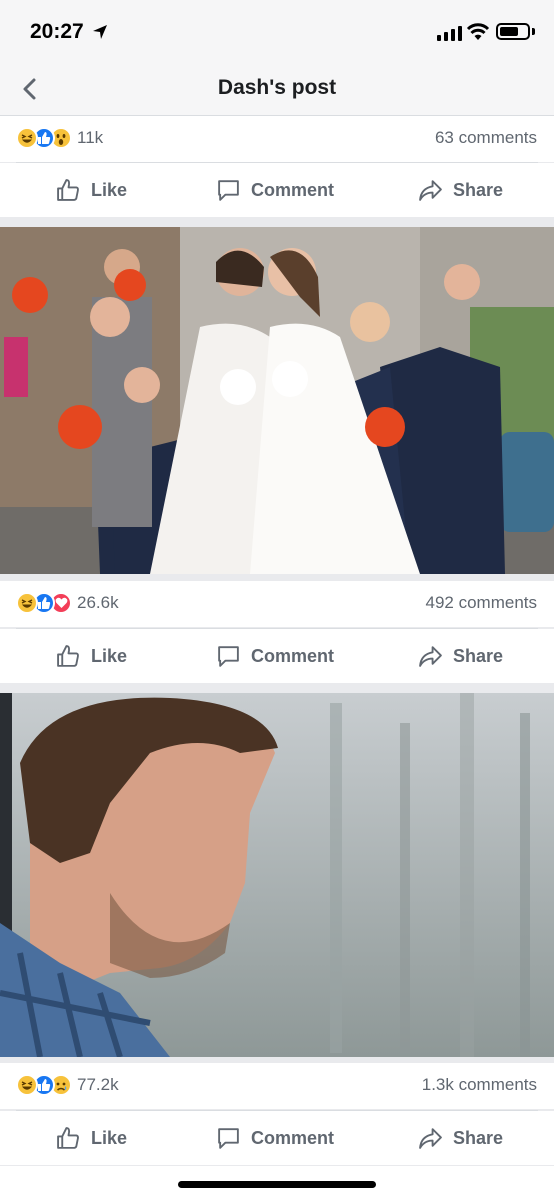 The width and height of the screenshot is (554, 1199). Describe the element at coordinates (277, 32) in the screenshot. I see `status-bar: 20:27` at that location.